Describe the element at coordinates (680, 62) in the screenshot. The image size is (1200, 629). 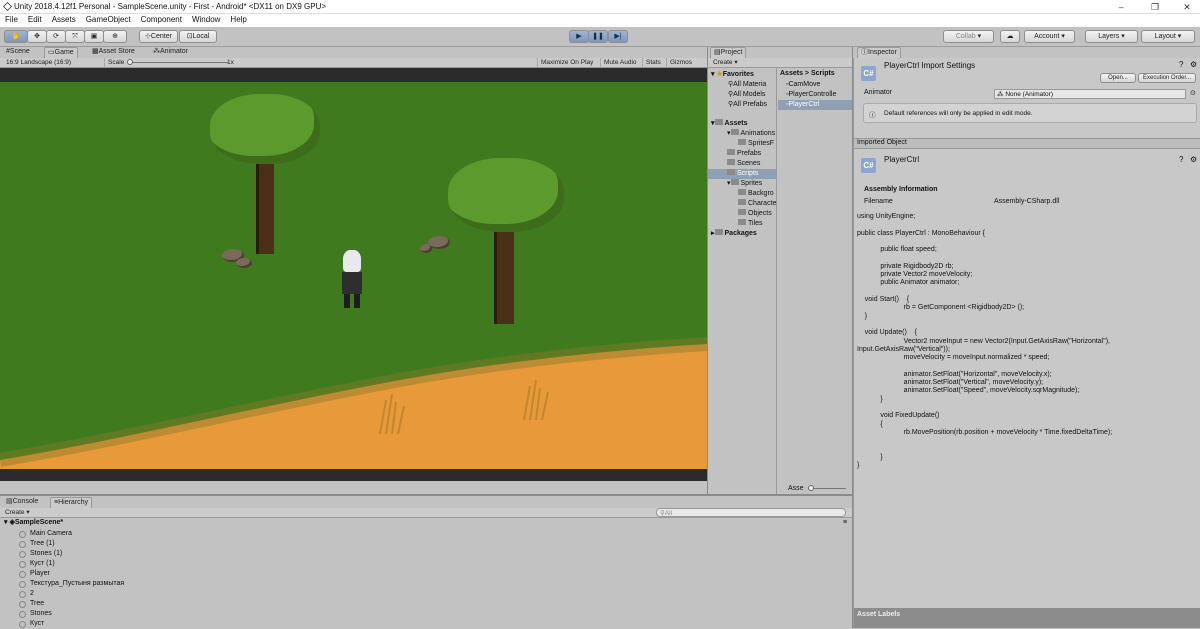
I see `gizmos-dropdown: Gizmos` at that location.